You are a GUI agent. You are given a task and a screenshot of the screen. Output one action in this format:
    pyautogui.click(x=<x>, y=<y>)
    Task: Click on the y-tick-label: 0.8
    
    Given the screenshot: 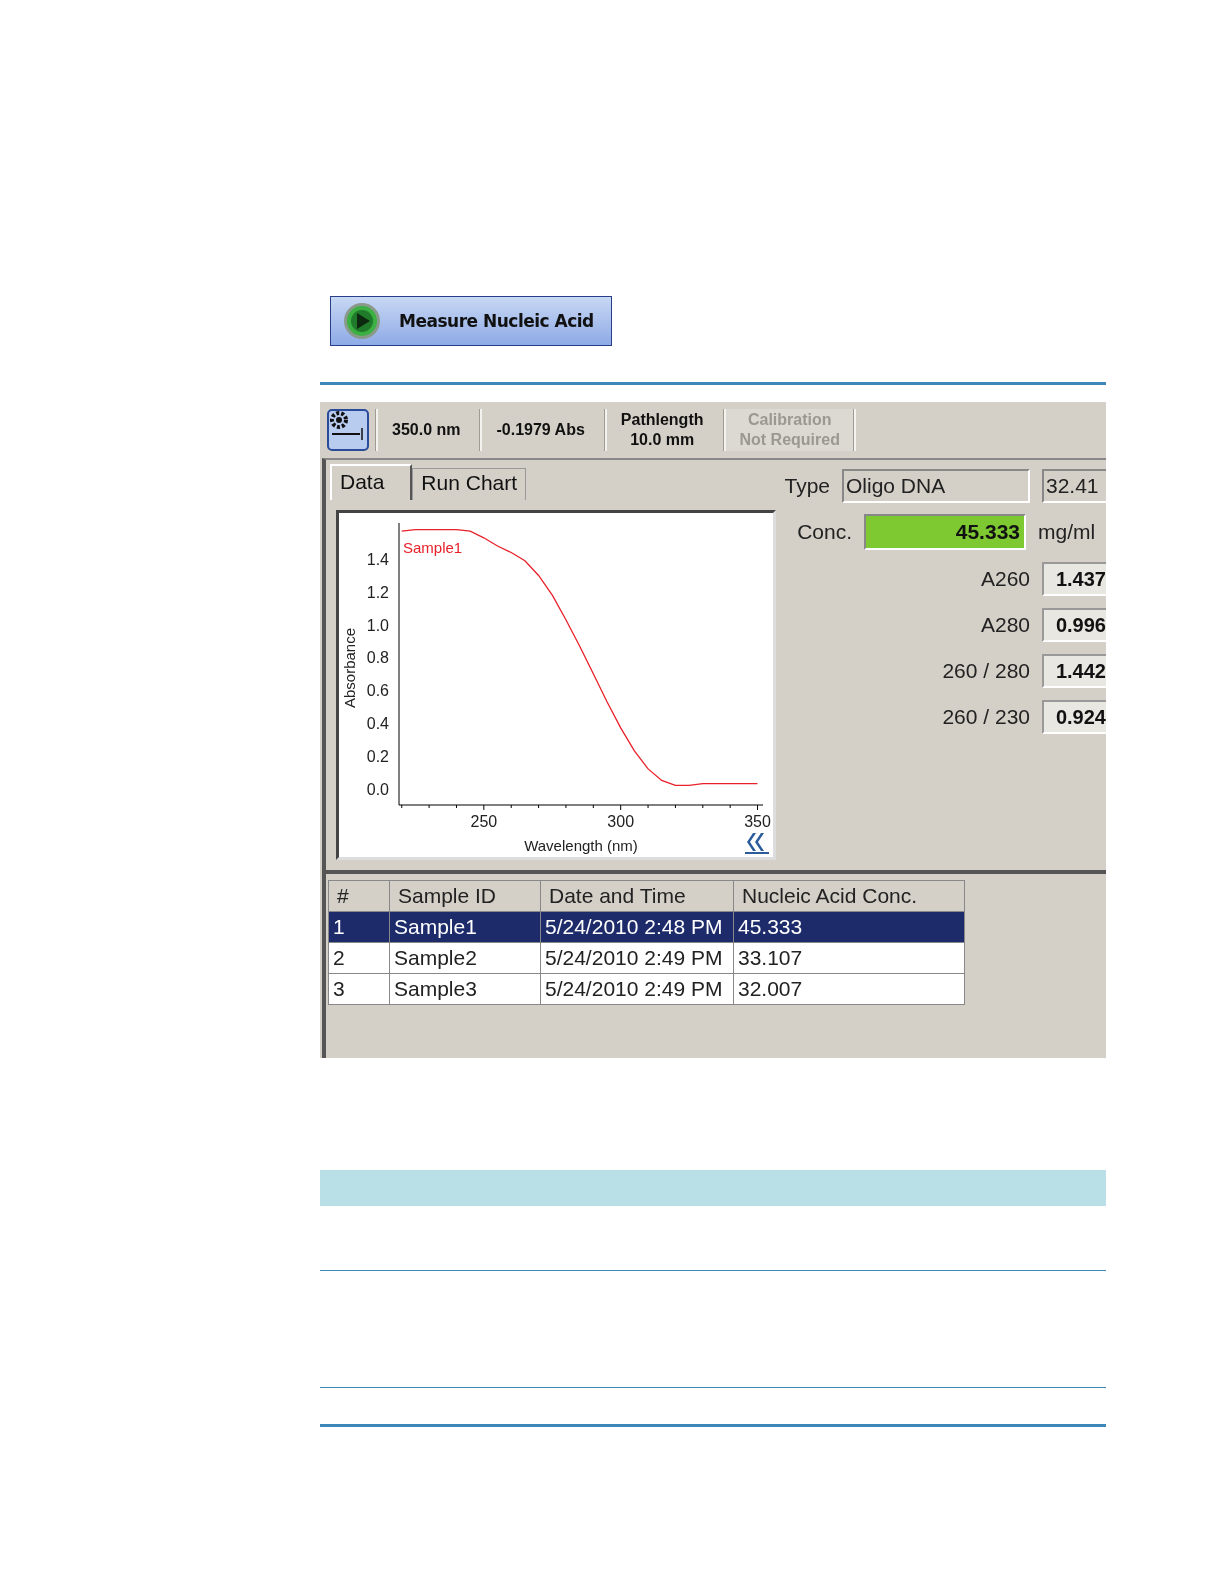 What is the action you would take?
    pyautogui.click(x=377, y=658)
    